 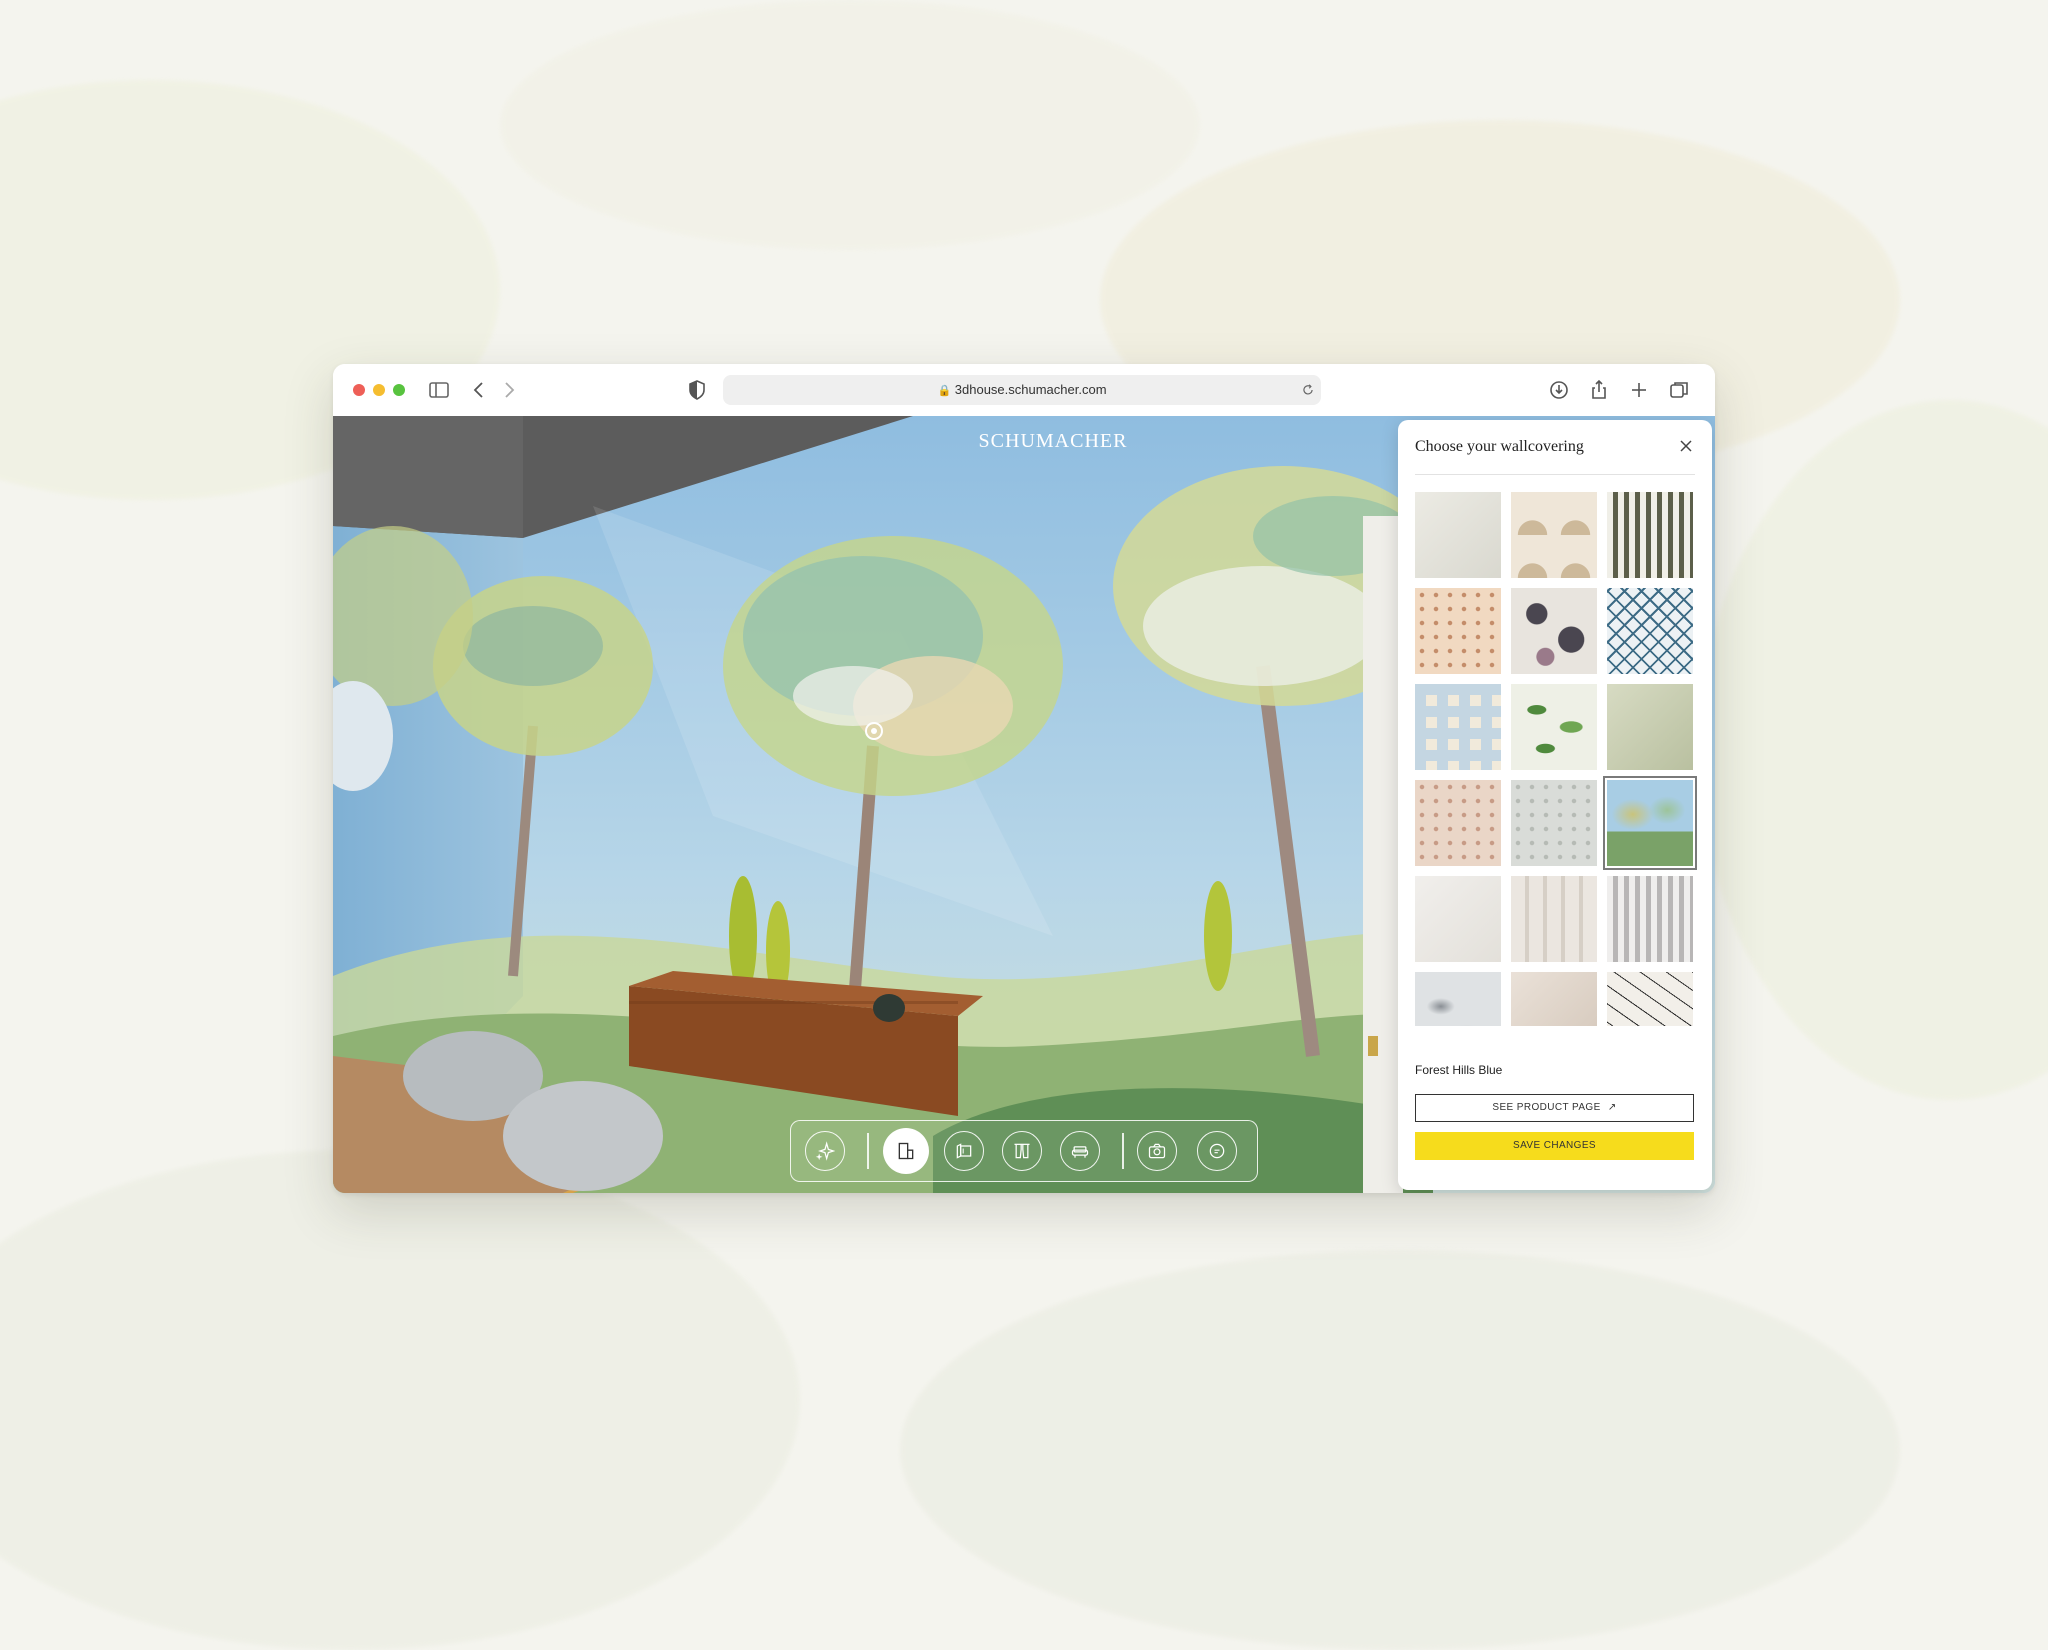 I want to click on sparkle-icon, so click(x=825, y=1151).